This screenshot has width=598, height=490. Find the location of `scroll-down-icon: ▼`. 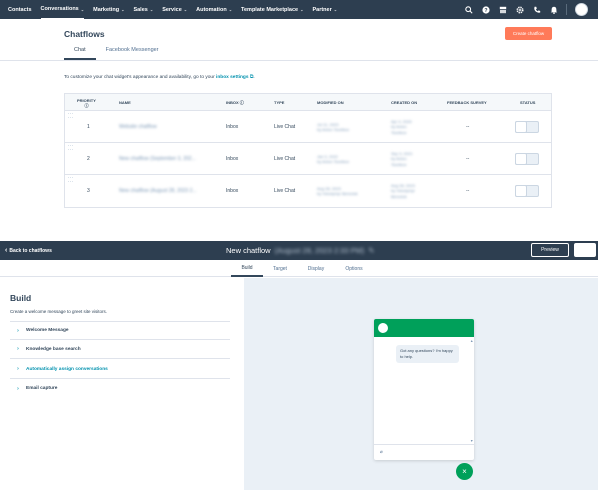

scroll-down-icon: ▼ is located at coordinates (471, 441).